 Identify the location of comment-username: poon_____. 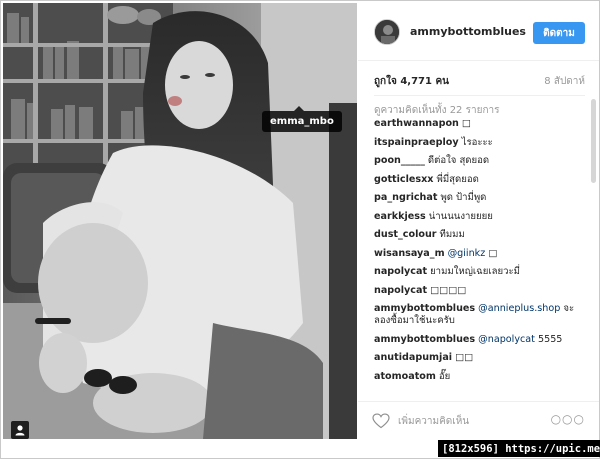
(399, 160).